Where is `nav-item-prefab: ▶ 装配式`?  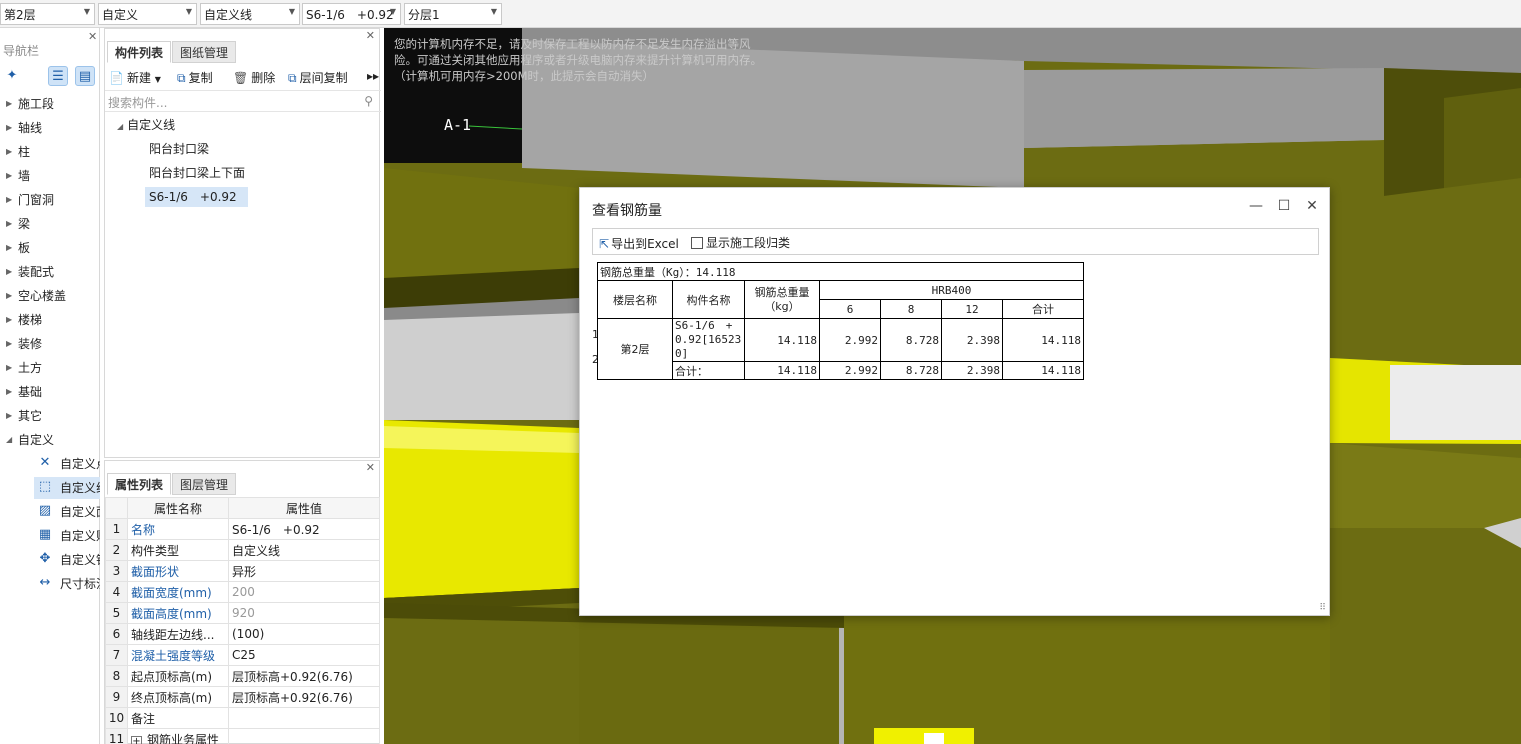
nav-item-prefab: ▶ 装配式 is located at coordinates (50, 272).